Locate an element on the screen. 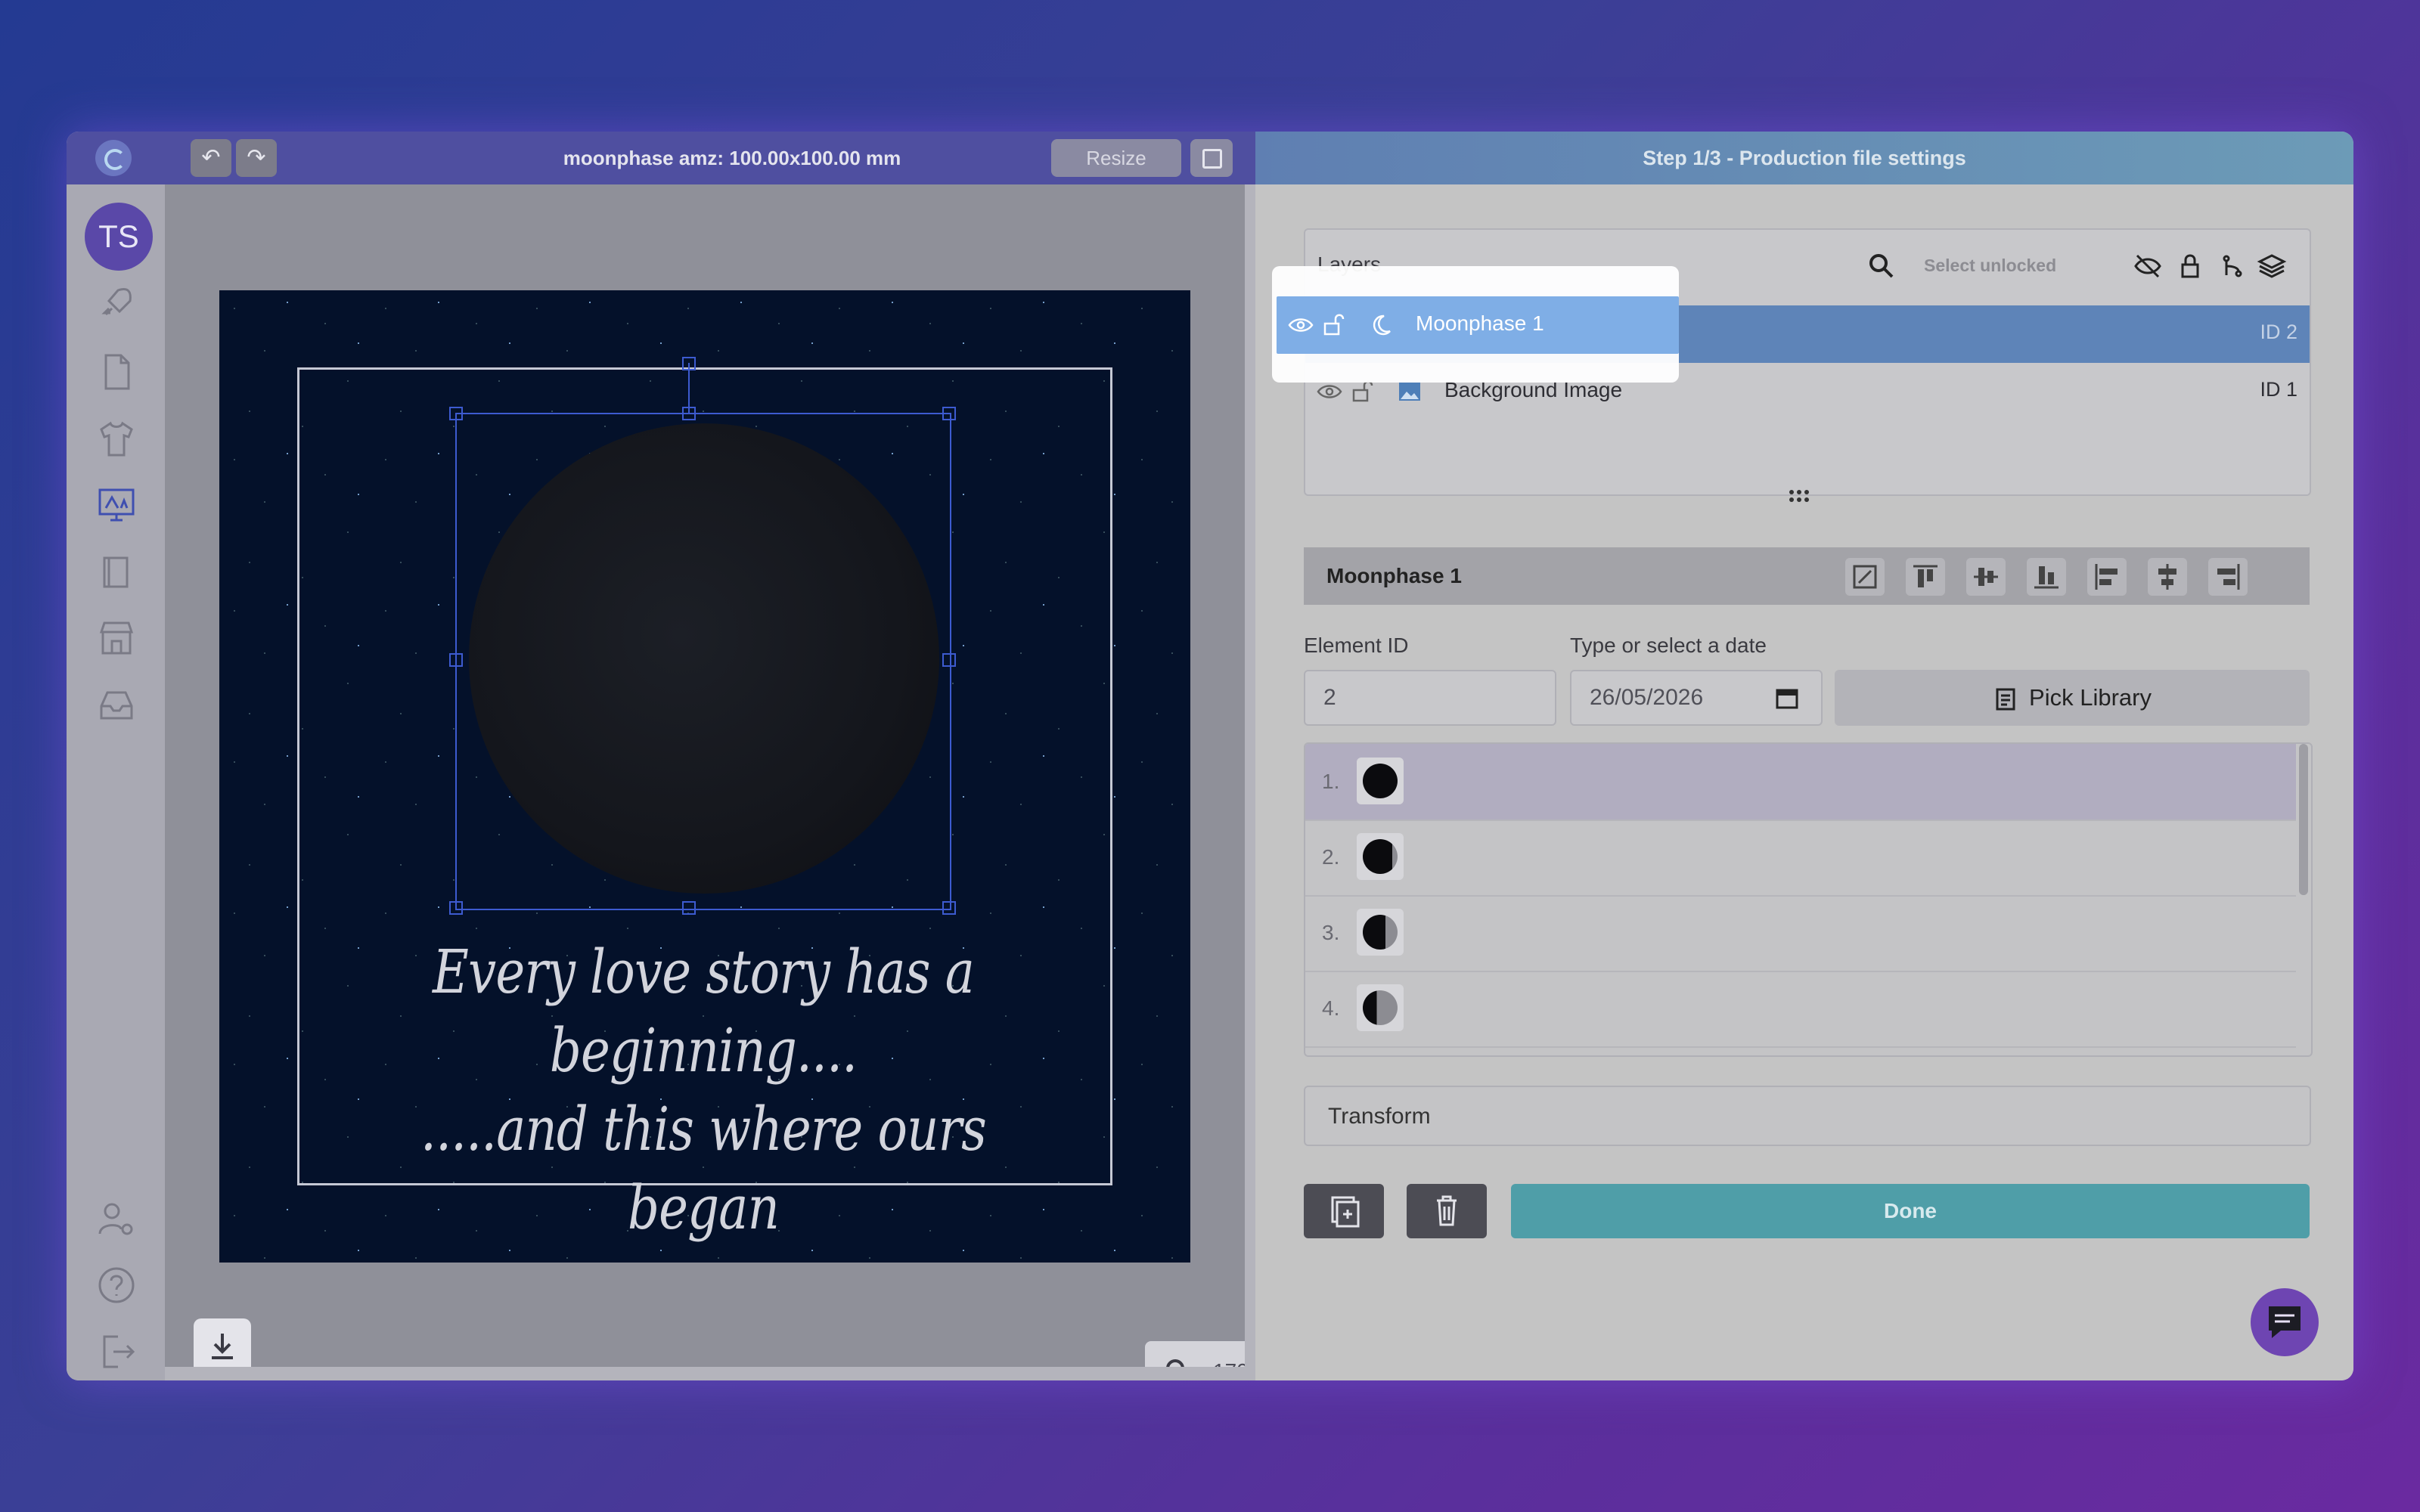 This screenshot has height=1512, width=2420. hide-all-icon is located at coordinates (2148, 266).